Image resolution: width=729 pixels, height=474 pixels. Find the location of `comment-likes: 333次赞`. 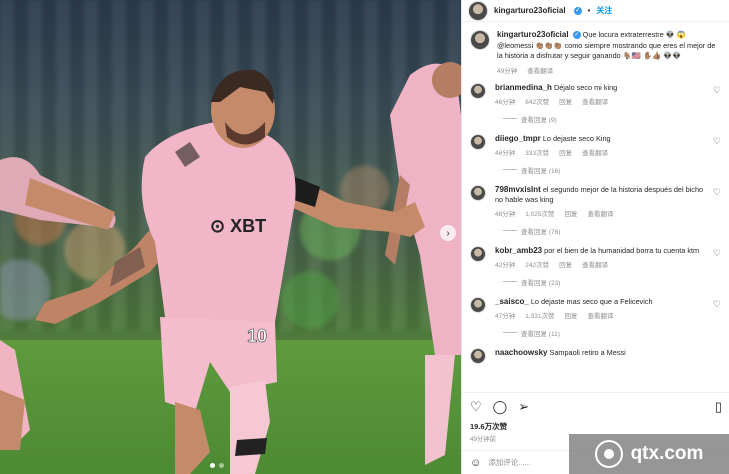

comment-likes: 333次赞 is located at coordinates (537, 152).